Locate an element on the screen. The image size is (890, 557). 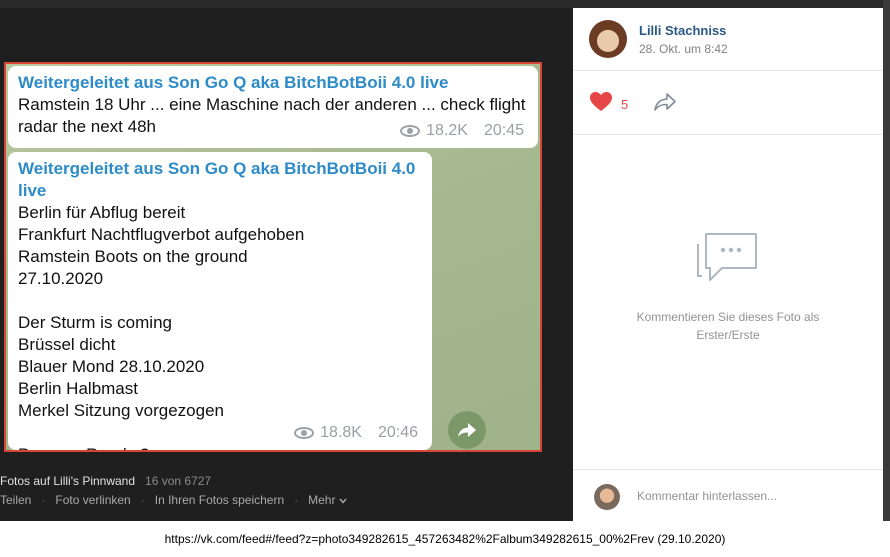
message-line is located at coordinates (220, 301).